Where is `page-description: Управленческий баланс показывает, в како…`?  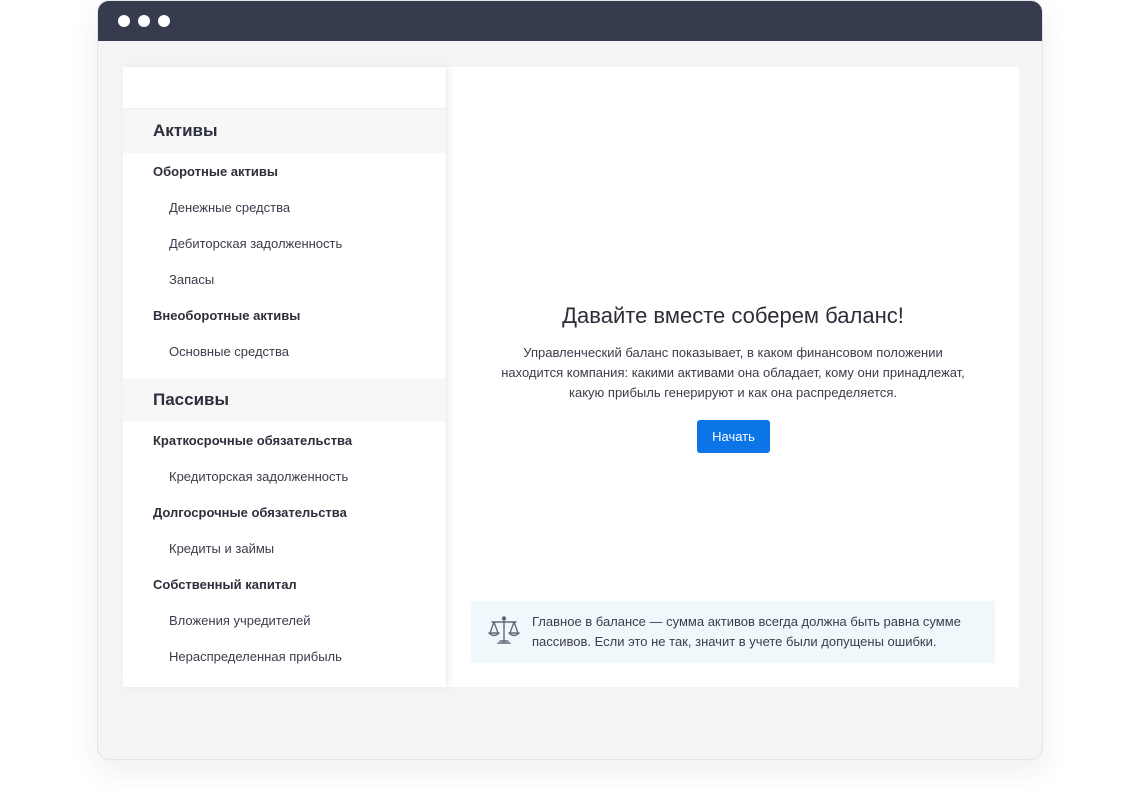
page-description: Управленческий баланс показывает, в како… is located at coordinates (733, 373).